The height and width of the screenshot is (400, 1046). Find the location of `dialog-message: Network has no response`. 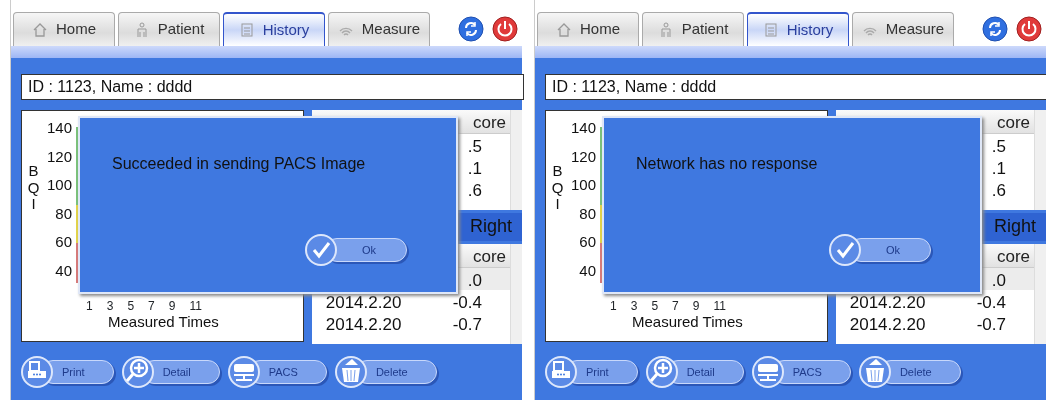

dialog-message: Network has no response is located at coordinates (727, 164).